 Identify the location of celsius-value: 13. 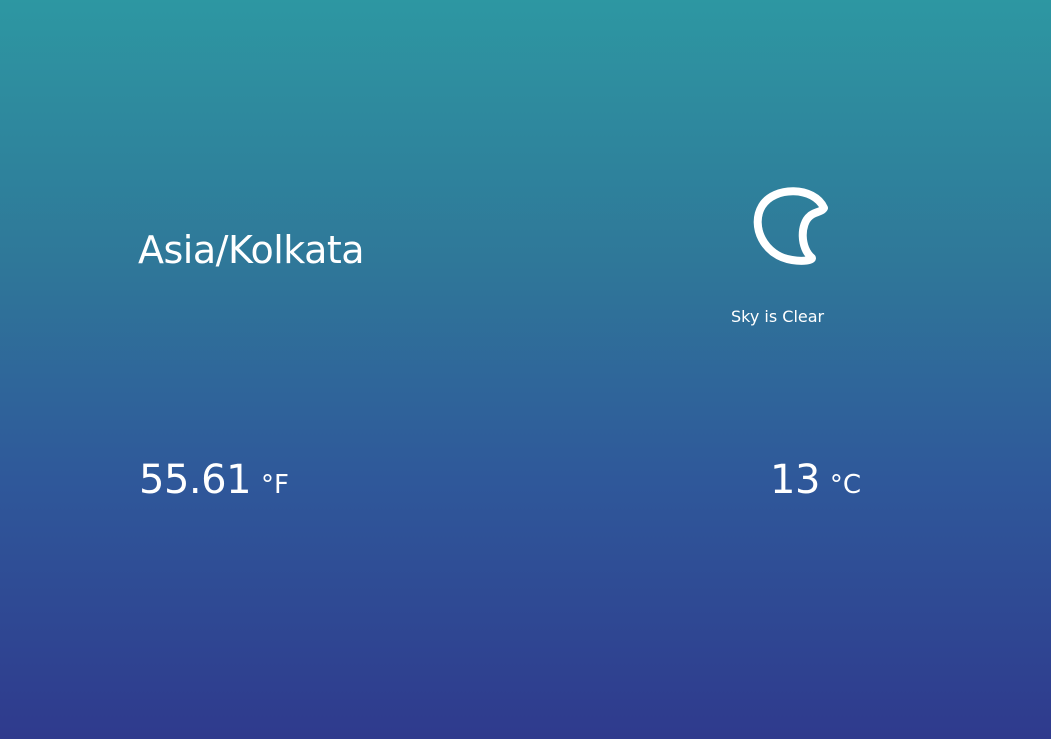
(795, 480).